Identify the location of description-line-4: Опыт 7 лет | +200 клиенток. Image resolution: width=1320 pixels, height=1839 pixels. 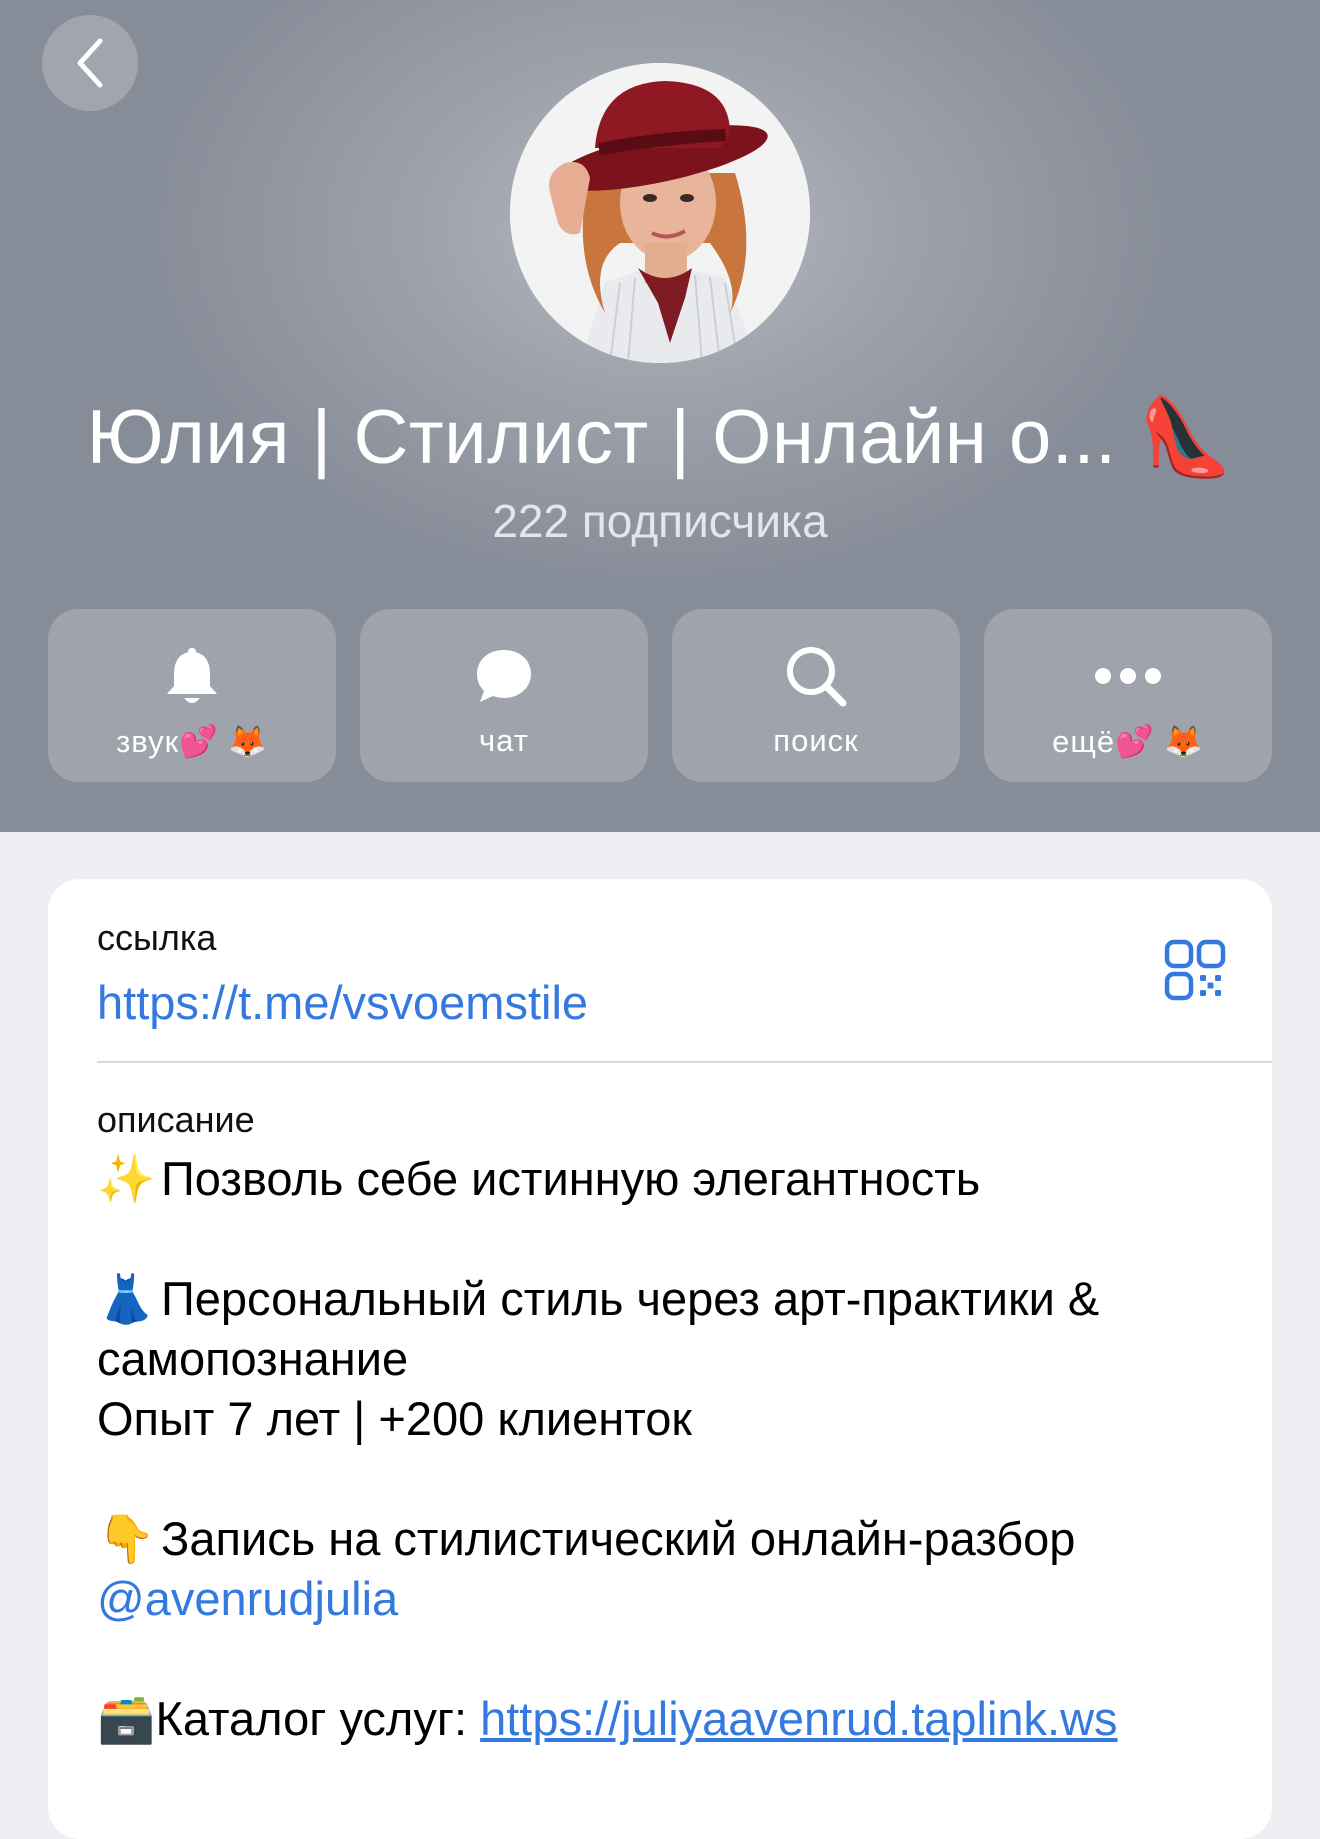
(394, 1418).